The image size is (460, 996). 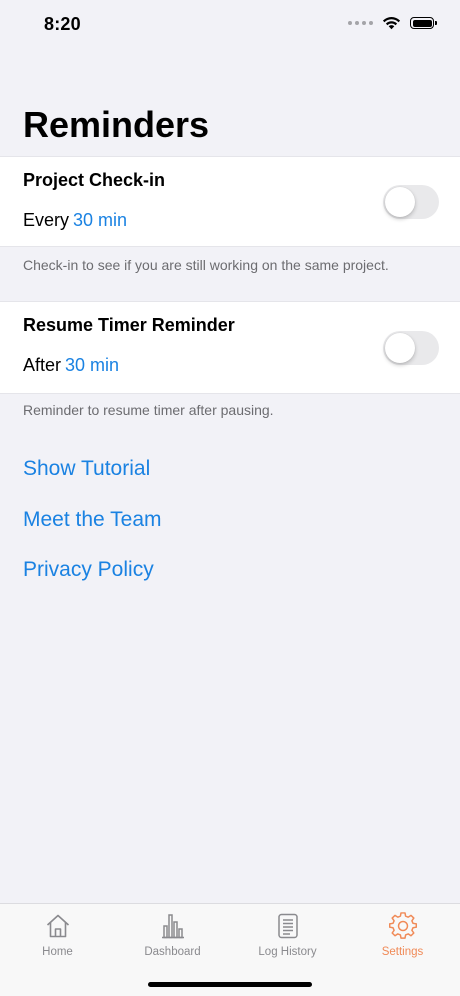 What do you see at coordinates (402, 925) in the screenshot?
I see `gear-icon` at bounding box center [402, 925].